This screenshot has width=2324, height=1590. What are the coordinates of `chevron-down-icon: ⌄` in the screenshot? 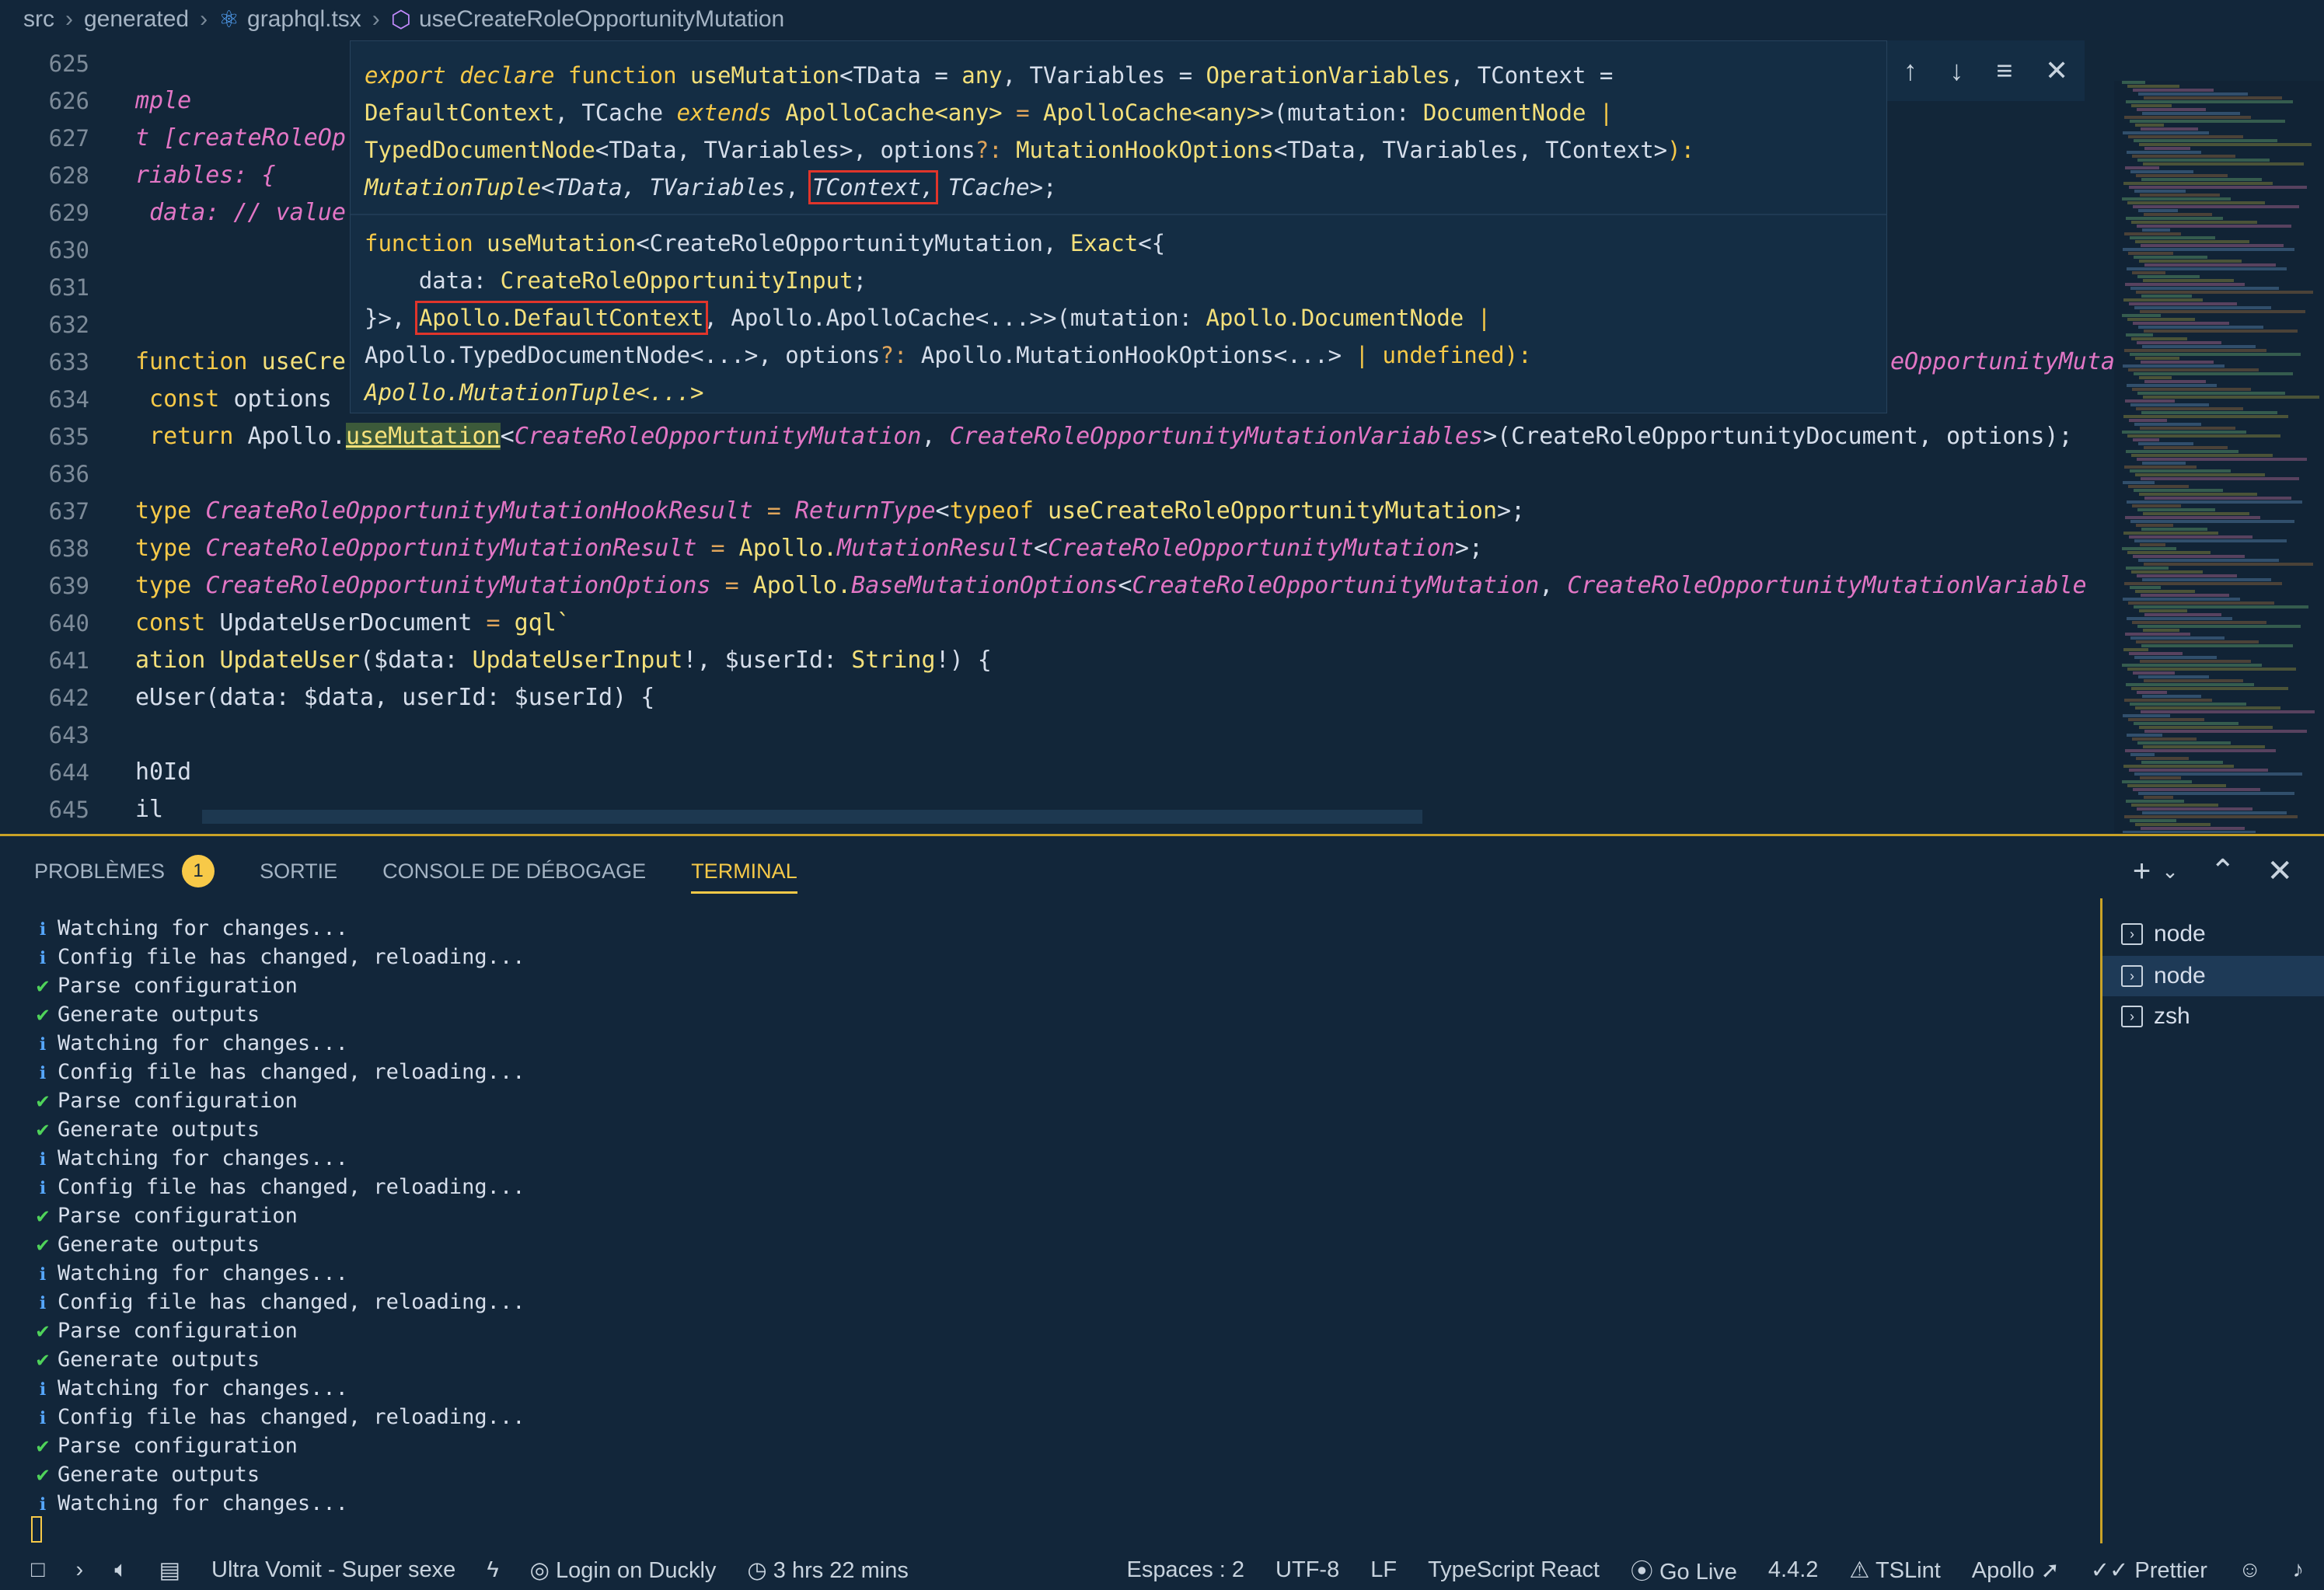 It's located at (2170, 872).